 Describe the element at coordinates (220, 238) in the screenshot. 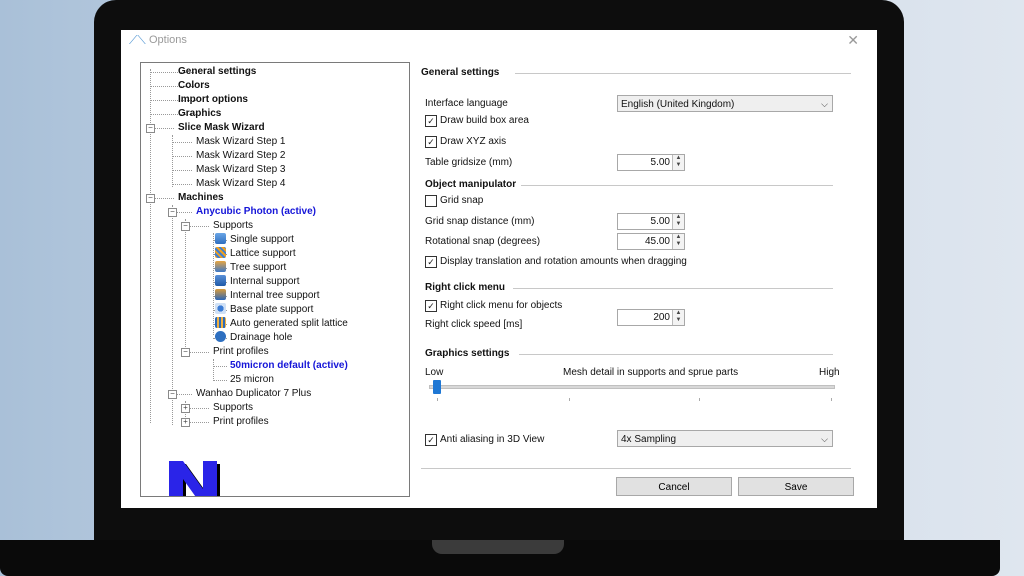

I see `single-support-icon` at that location.